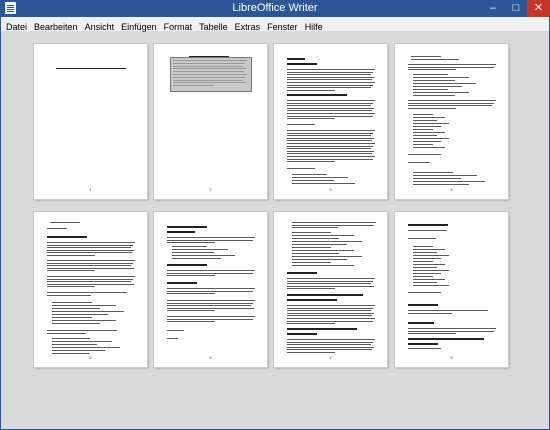 This screenshot has height=430, width=550. What do you see at coordinates (90, 289) in the screenshot?
I see `page-thumbnail: 5` at bounding box center [90, 289].